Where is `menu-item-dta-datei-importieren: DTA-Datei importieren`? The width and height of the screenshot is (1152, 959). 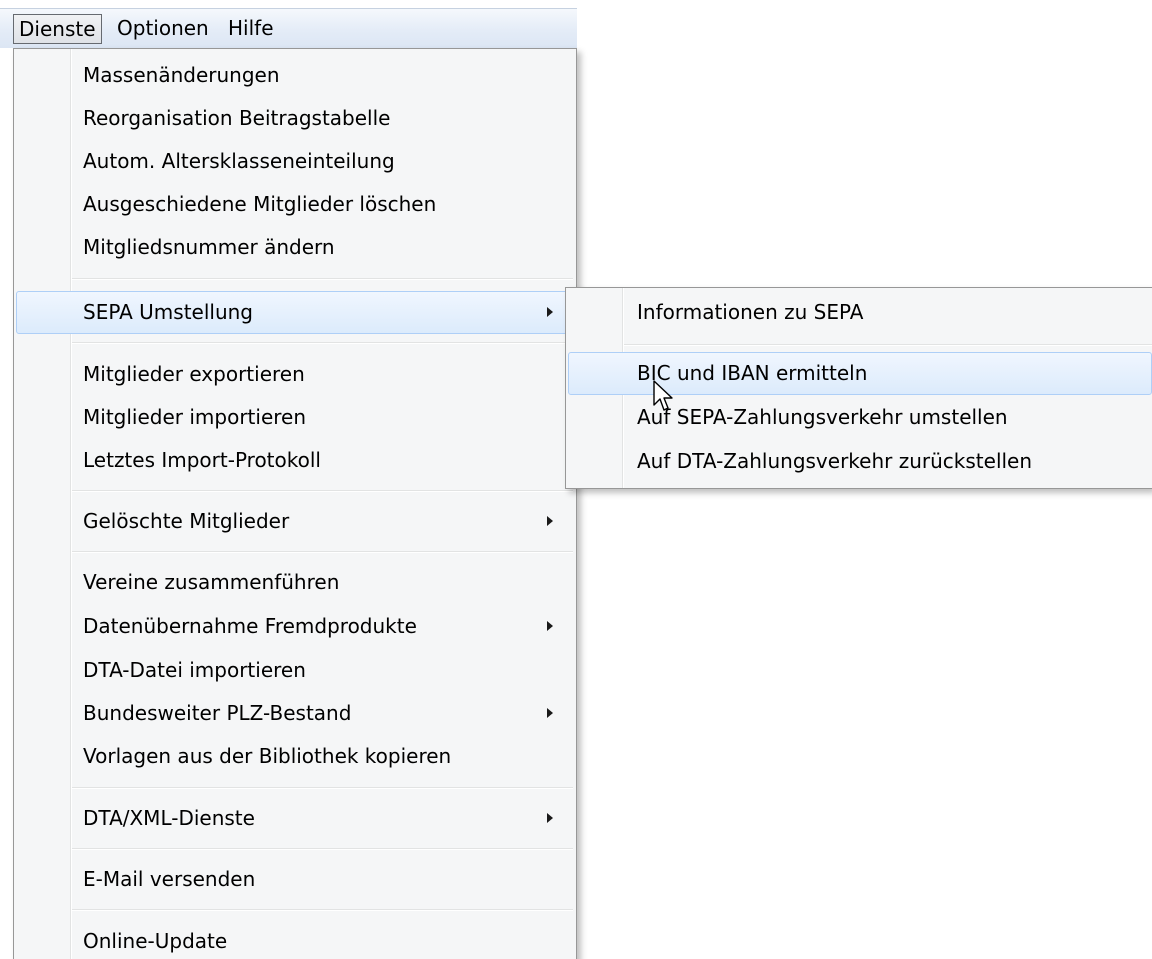 menu-item-dta-datei-importieren: DTA-Datei importieren is located at coordinates (295, 670).